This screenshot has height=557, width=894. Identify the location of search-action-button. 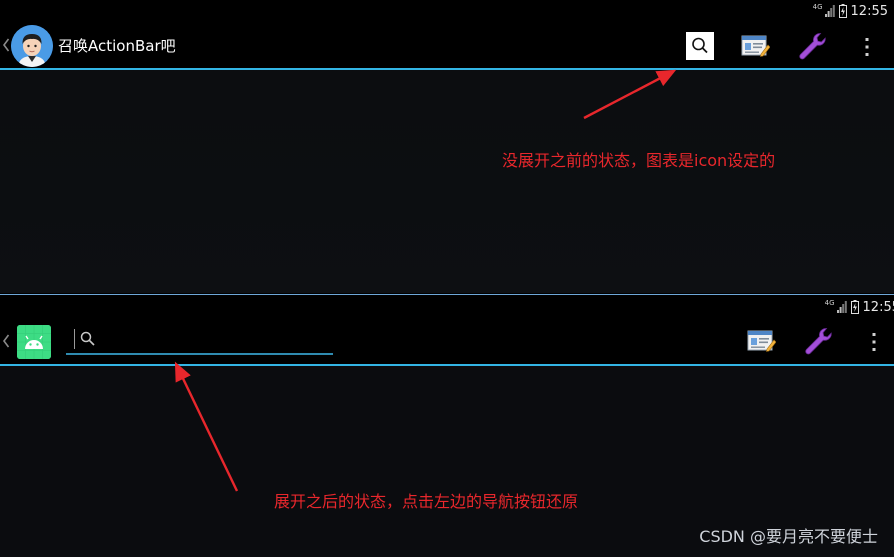
(700, 46).